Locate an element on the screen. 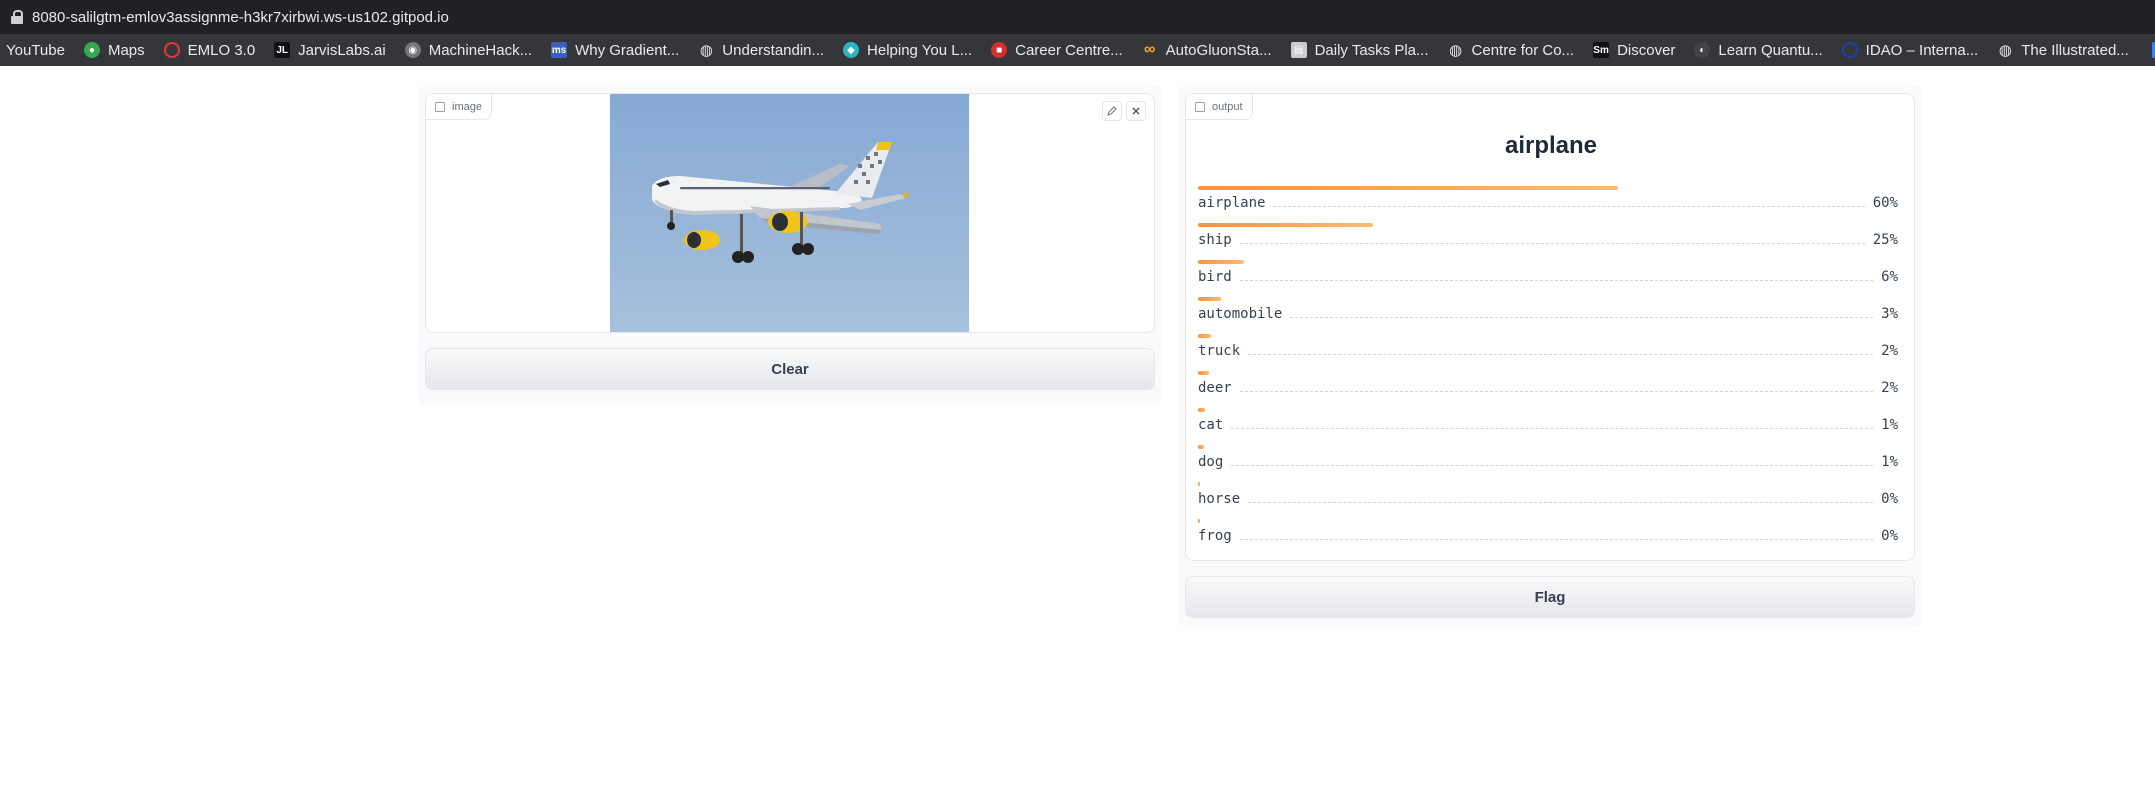  image-edit-controls is located at coordinates (1124, 111).